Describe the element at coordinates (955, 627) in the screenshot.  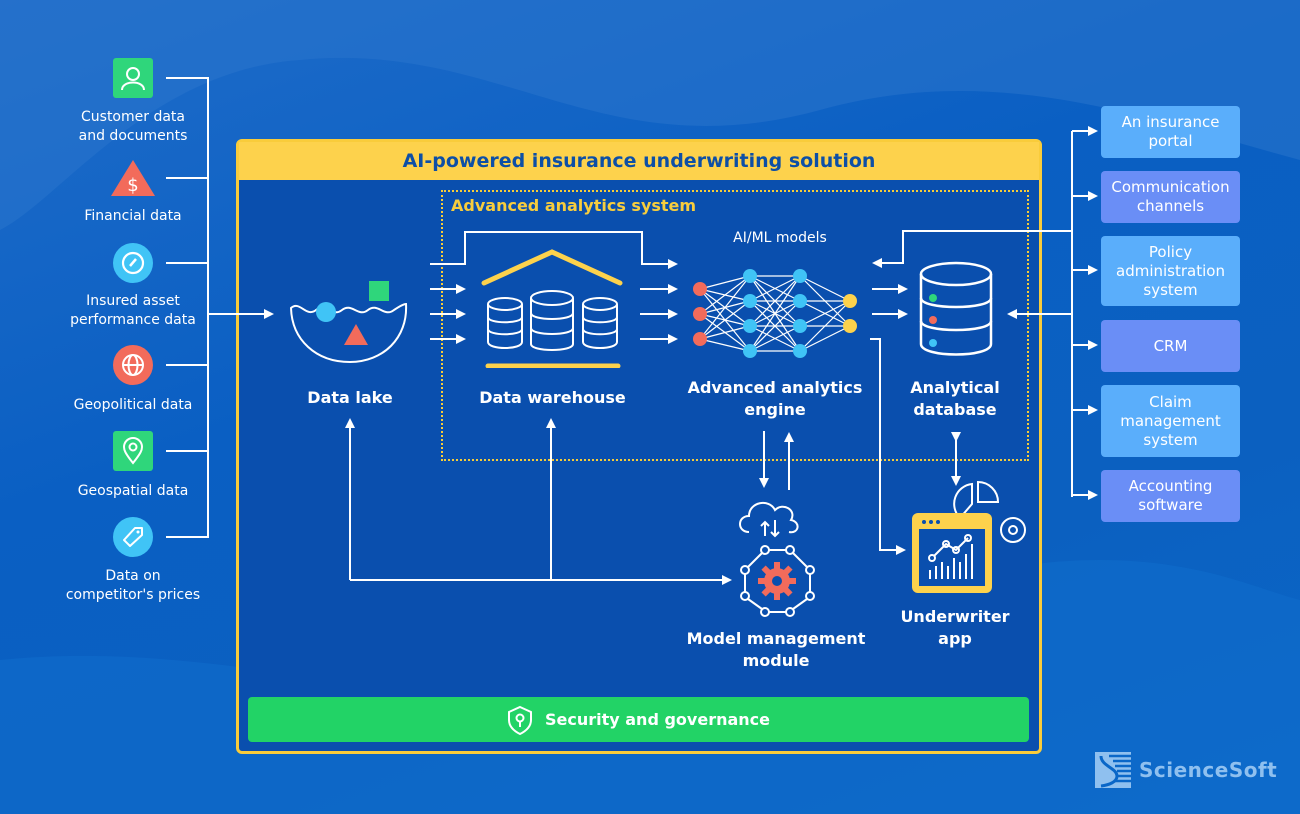
I see `underwriter-app-label: Underwriter app` at that location.